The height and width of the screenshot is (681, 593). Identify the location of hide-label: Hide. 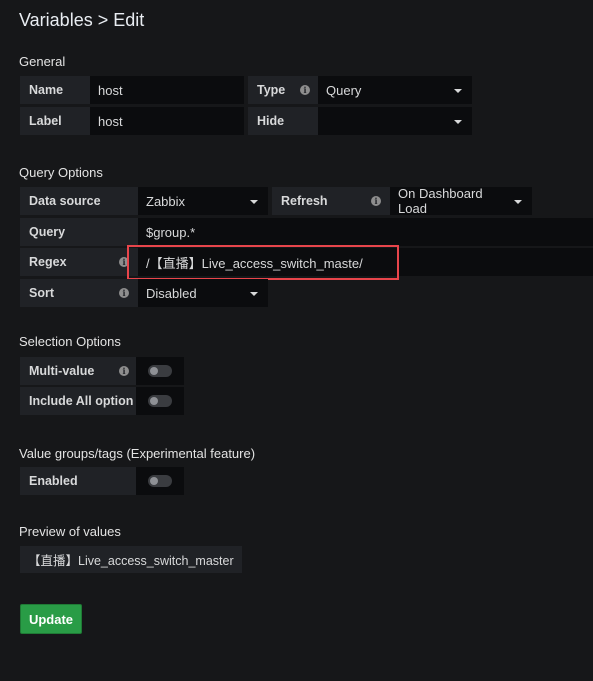
(283, 121).